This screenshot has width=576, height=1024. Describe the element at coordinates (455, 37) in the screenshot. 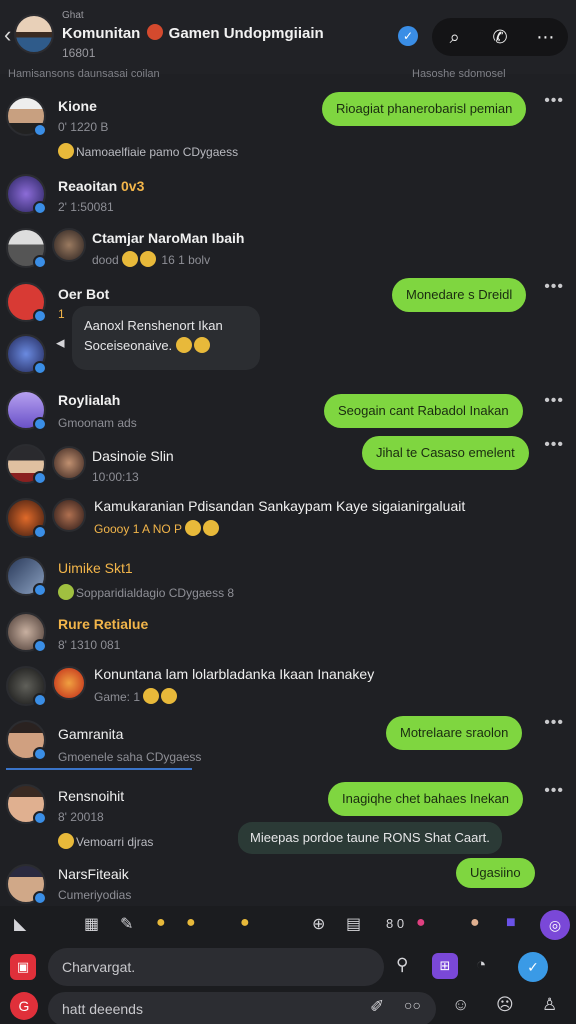

I see `search-icon: ⌕` at that location.